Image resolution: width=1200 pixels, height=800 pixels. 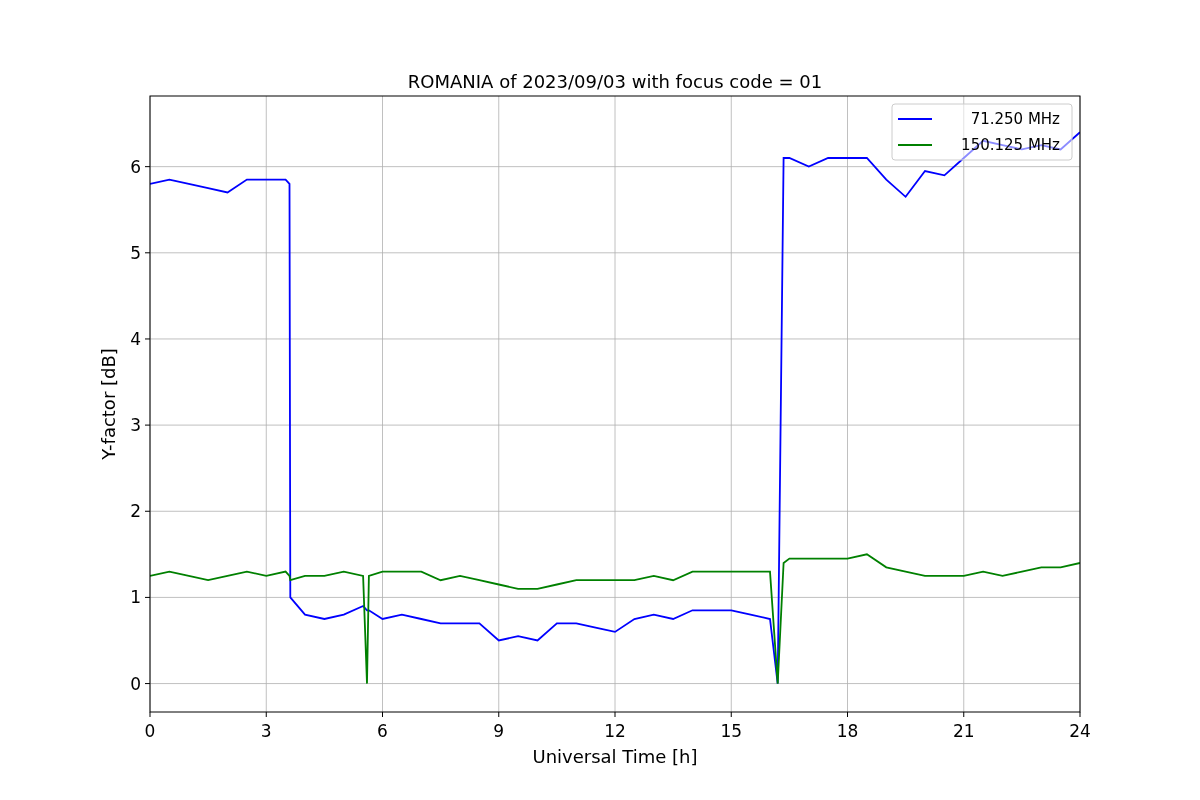 I want to click on x-tick-label: 18, so click(x=847, y=731).